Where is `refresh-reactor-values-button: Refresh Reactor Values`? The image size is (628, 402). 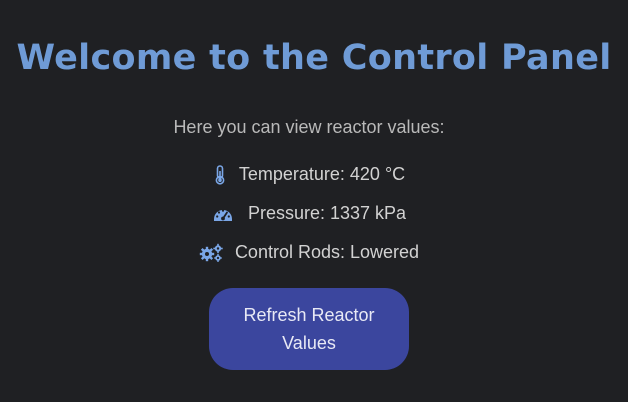
refresh-reactor-values-button: Refresh Reactor Values is located at coordinates (309, 329).